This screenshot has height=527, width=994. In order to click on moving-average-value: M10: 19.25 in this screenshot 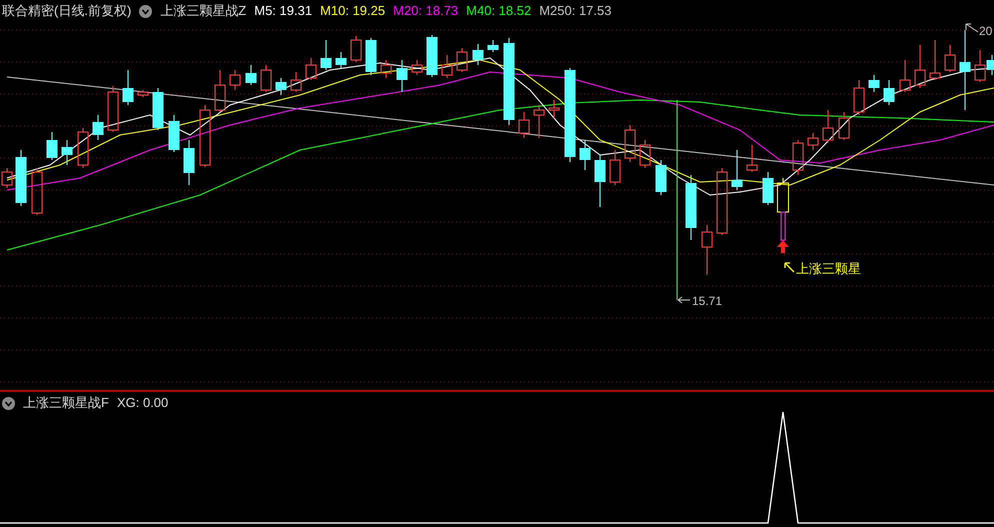, I will do `click(353, 11)`.